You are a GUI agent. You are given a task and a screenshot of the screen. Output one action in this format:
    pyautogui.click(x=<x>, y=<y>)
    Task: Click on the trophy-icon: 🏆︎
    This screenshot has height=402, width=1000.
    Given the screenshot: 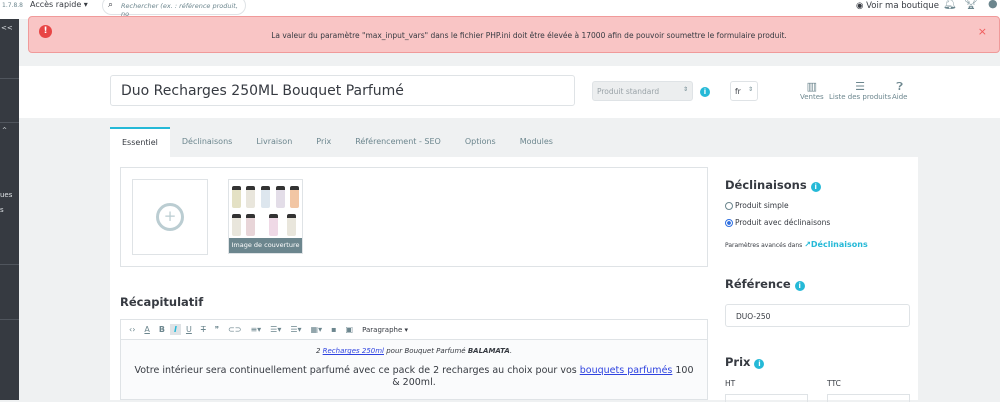 What is the action you would take?
    pyautogui.click(x=971, y=5)
    